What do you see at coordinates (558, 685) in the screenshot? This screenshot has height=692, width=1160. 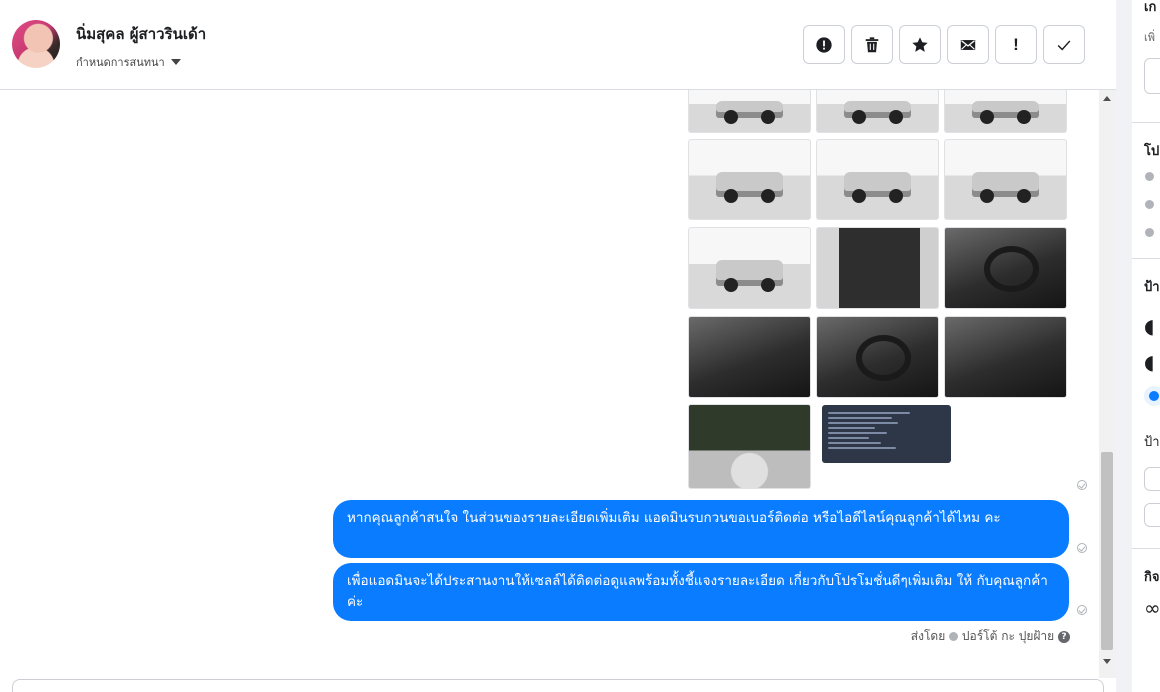 I see `message-composer` at bounding box center [558, 685].